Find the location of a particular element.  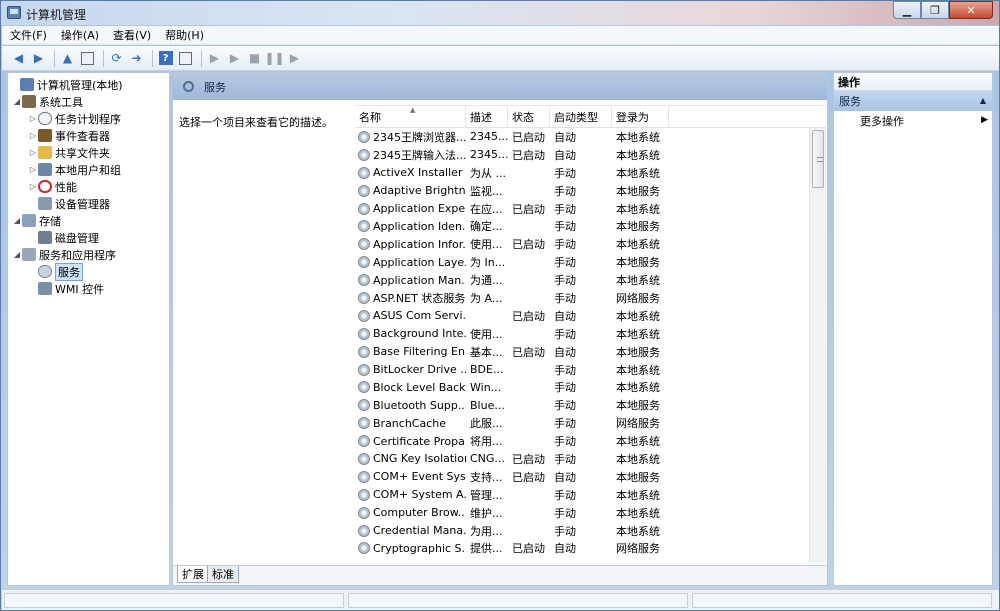

tree-event-viewer: ▷ 事件查看器 is located at coordinates (88, 135).